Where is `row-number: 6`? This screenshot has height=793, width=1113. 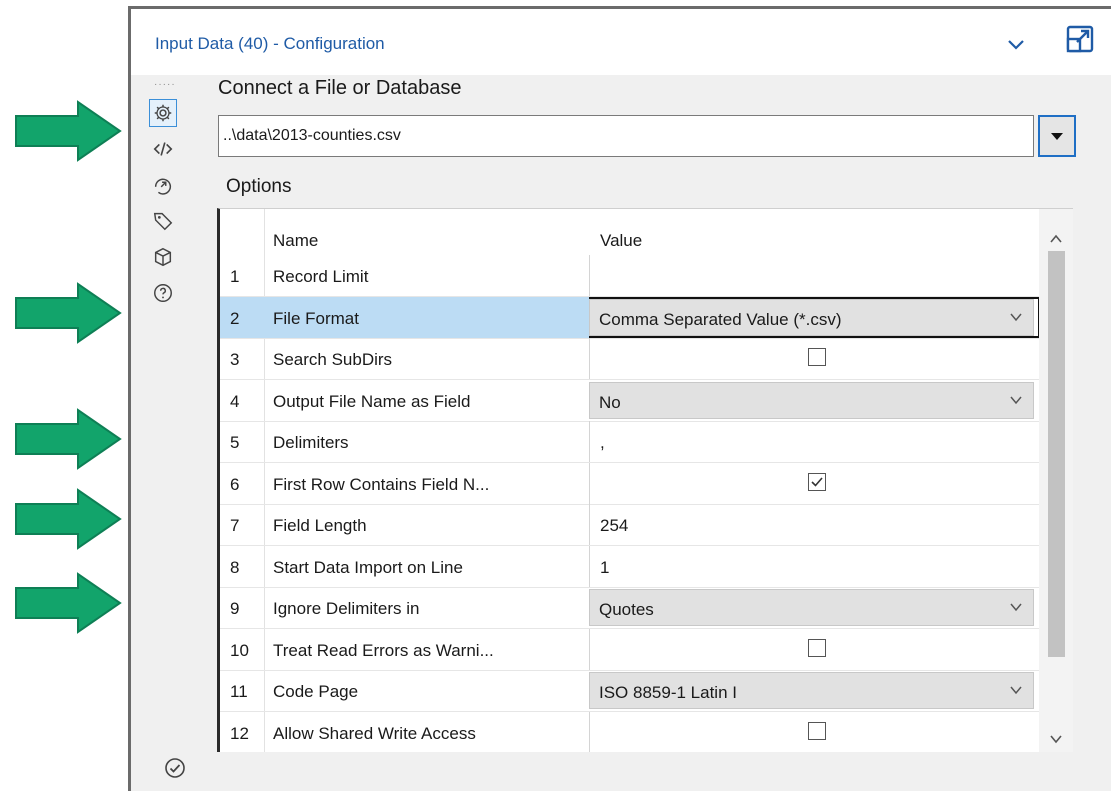 row-number: 6 is located at coordinates (235, 484).